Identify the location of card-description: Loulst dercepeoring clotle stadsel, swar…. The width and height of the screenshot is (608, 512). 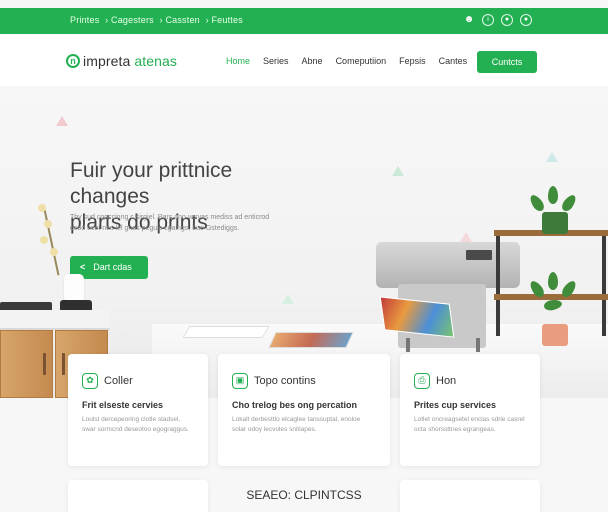
(135, 424).